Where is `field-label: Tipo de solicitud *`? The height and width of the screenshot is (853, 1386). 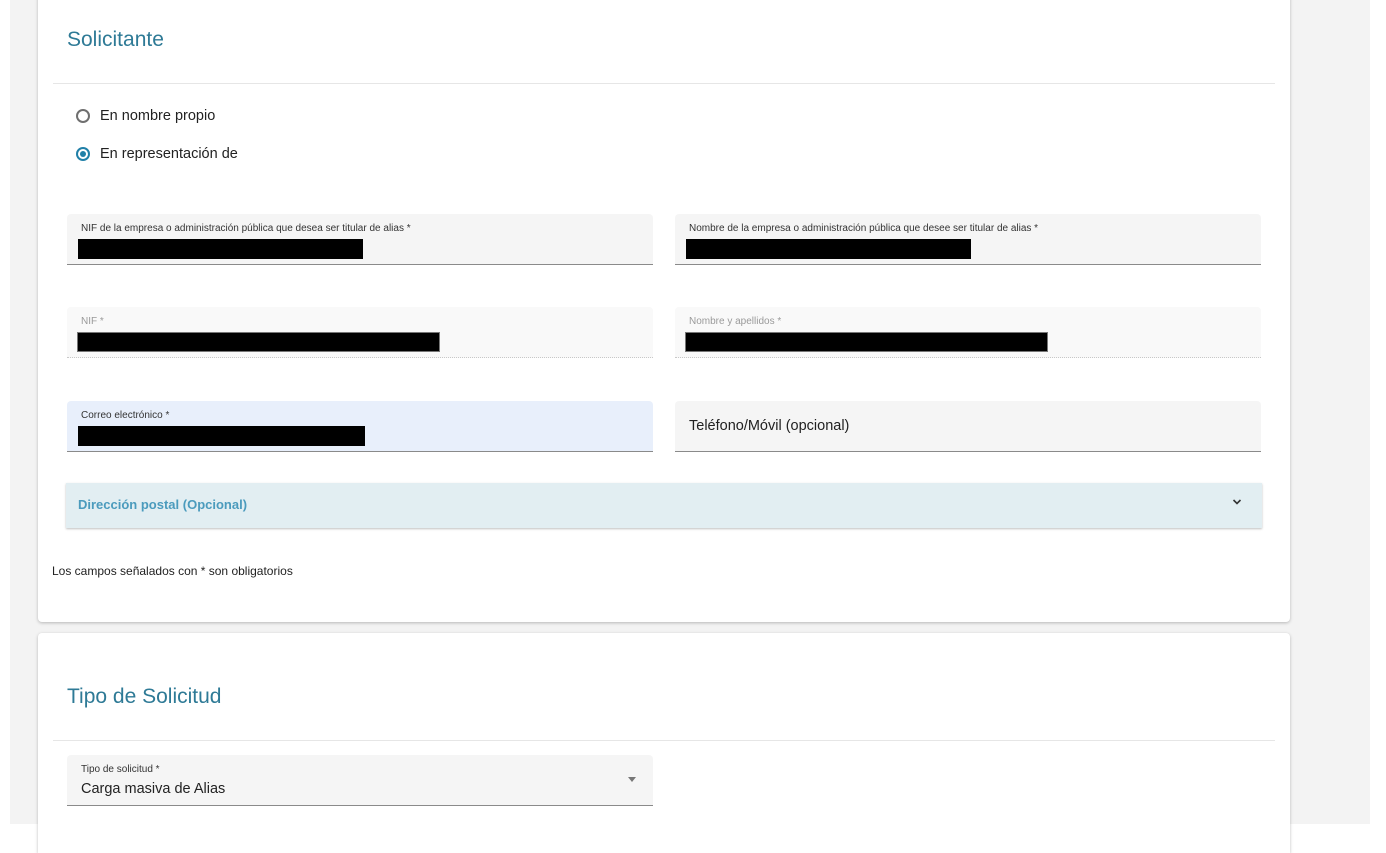 field-label: Tipo de solicitud * is located at coordinates (120, 769).